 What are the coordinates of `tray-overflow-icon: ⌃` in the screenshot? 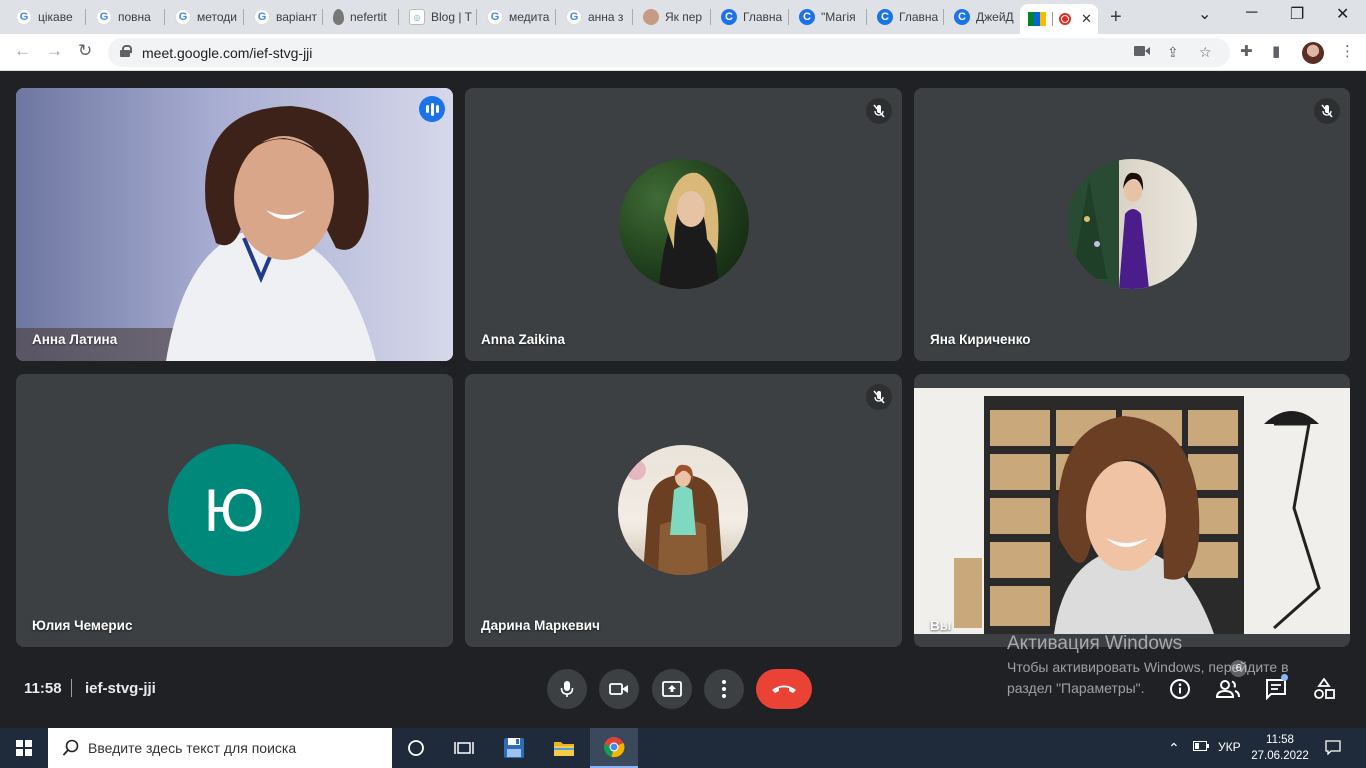 It's located at (1174, 748).